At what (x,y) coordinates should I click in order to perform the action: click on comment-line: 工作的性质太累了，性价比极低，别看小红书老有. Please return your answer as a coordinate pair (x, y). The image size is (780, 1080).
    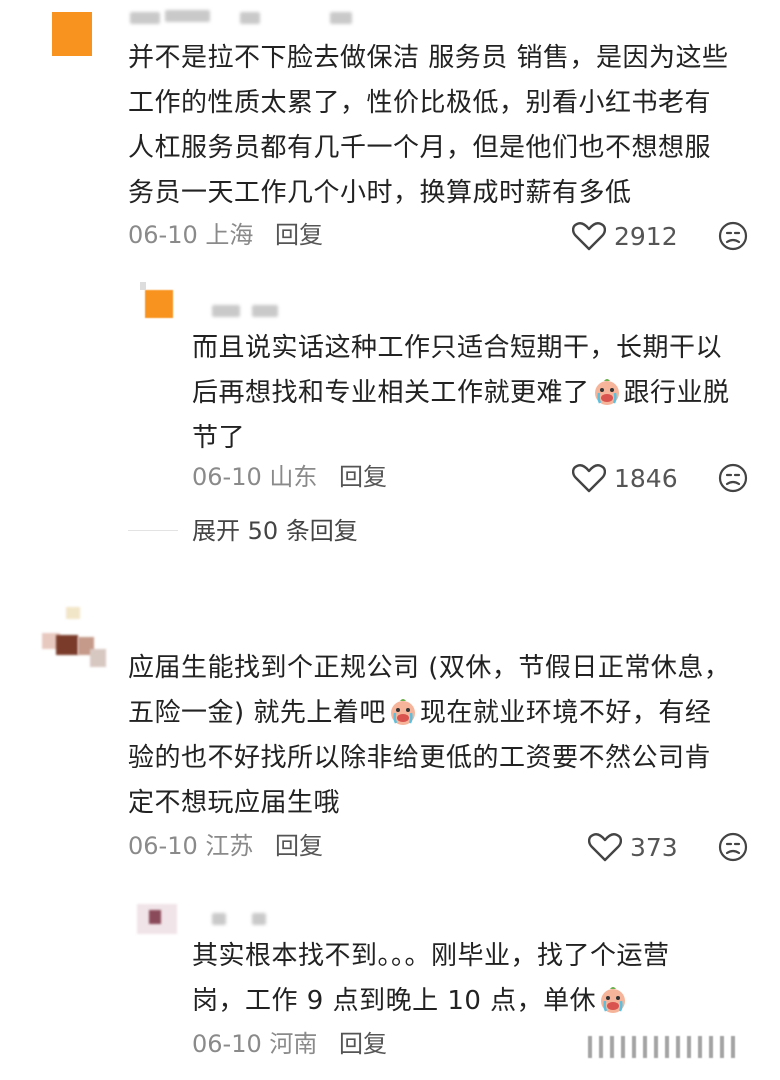
    Looking at the image, I should click on (420, 103).